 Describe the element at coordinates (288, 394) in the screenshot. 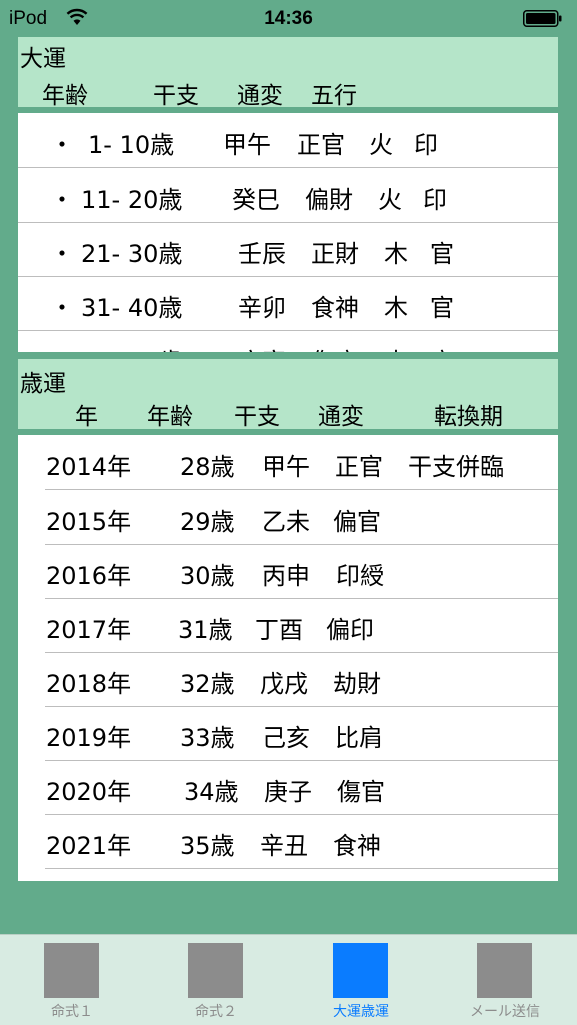

I see `saiun-header: 歳運 年 年齢 干支 通変 転換期` at that location.